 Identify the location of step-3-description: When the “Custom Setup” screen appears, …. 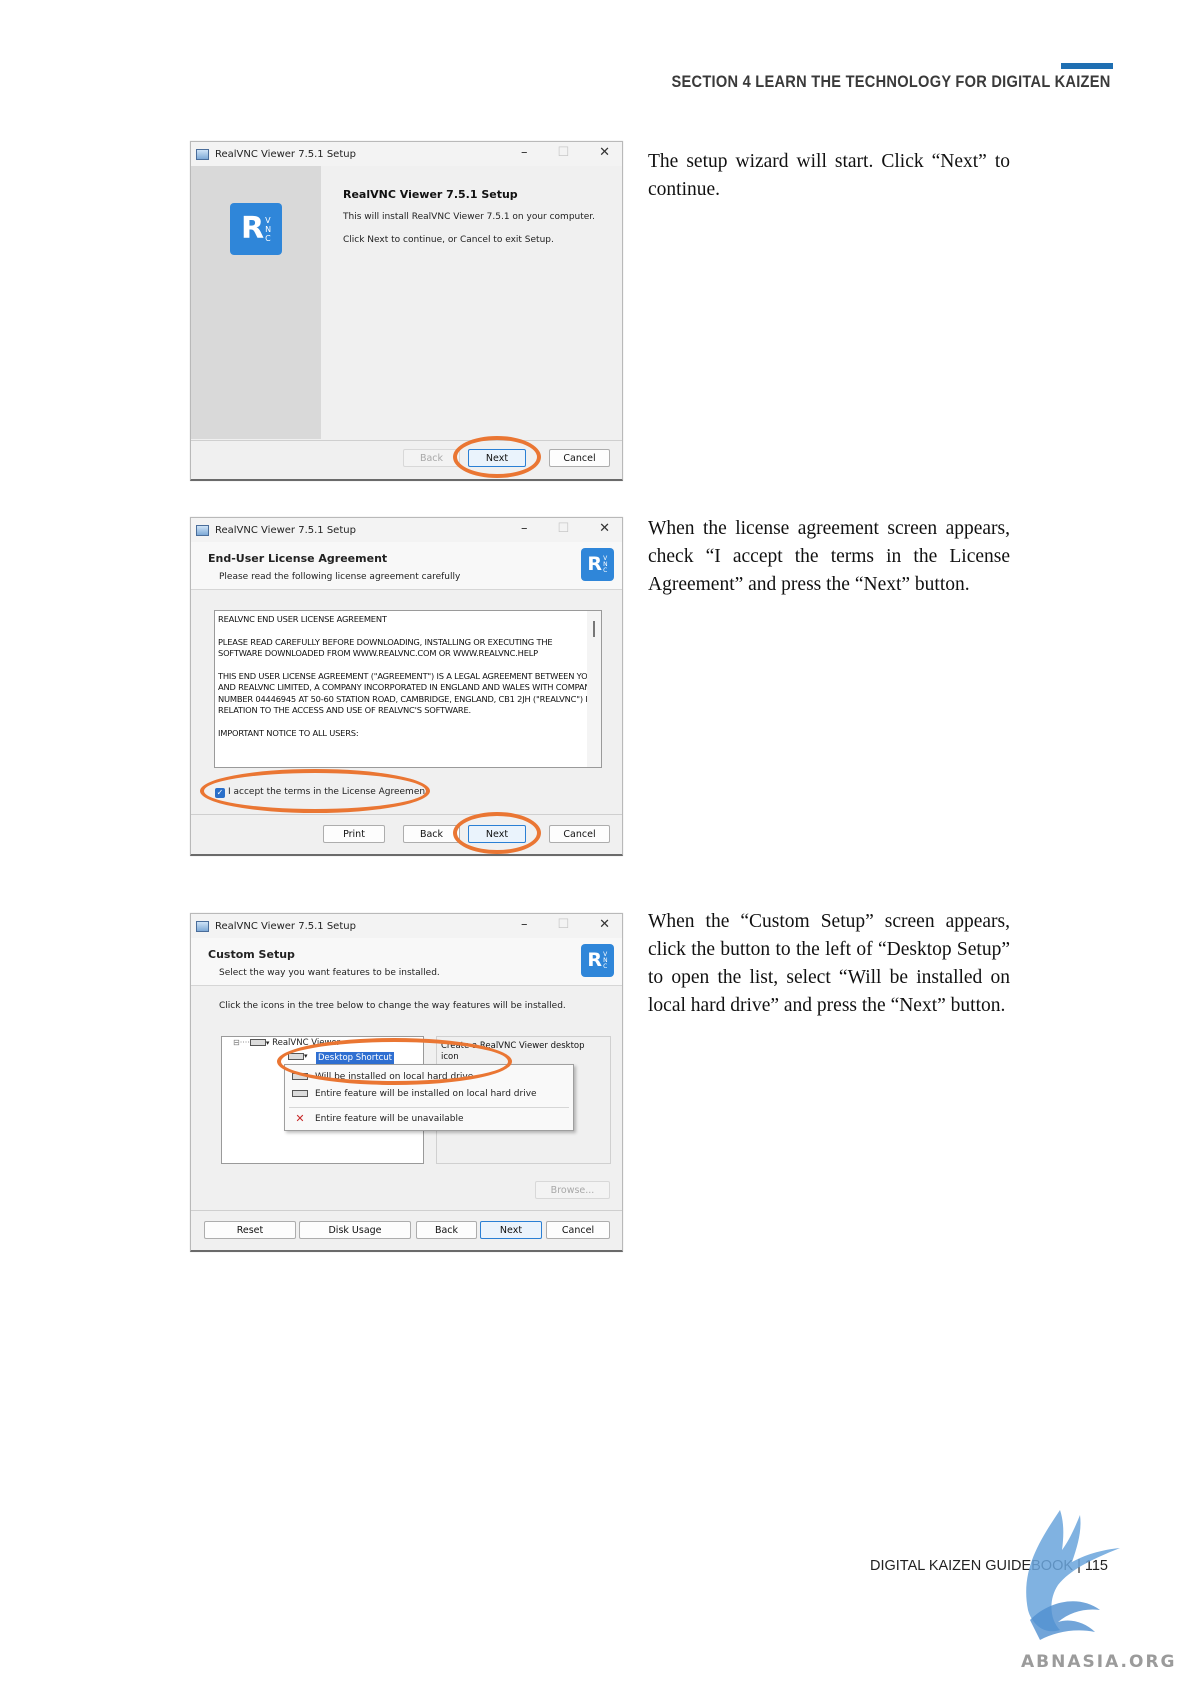
(829, 963).